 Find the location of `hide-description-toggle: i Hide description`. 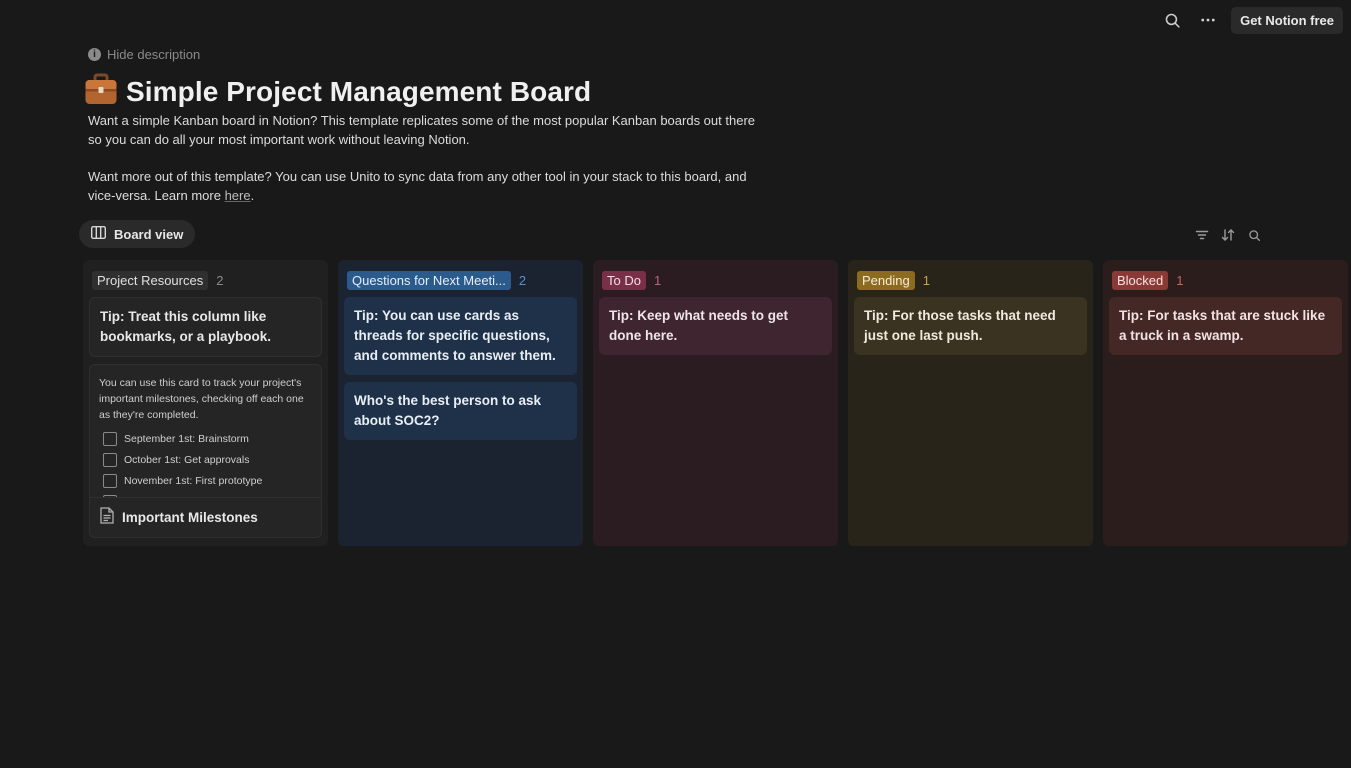

hide-description-toggle: i Hide description is located at coordinates (144, 54).